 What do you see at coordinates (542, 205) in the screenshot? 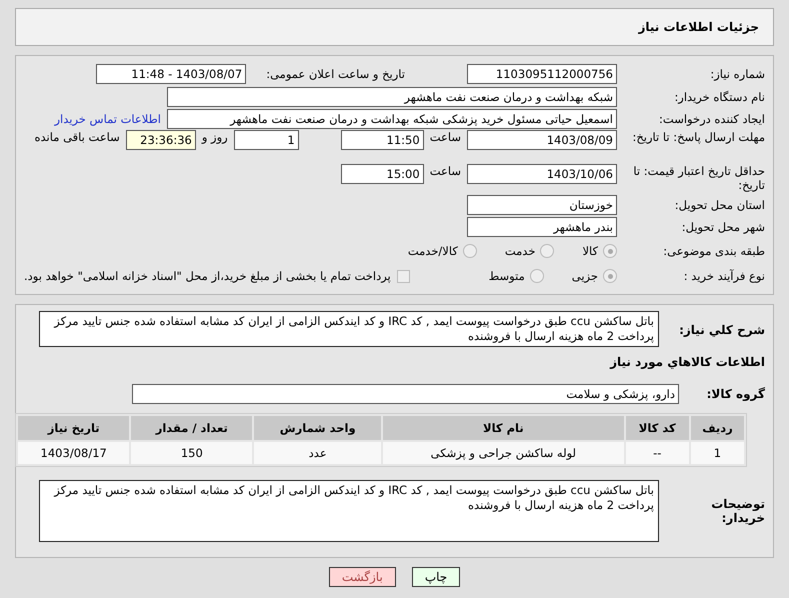
I see `province-field: خوزستان` at bounding box center [542, 205].